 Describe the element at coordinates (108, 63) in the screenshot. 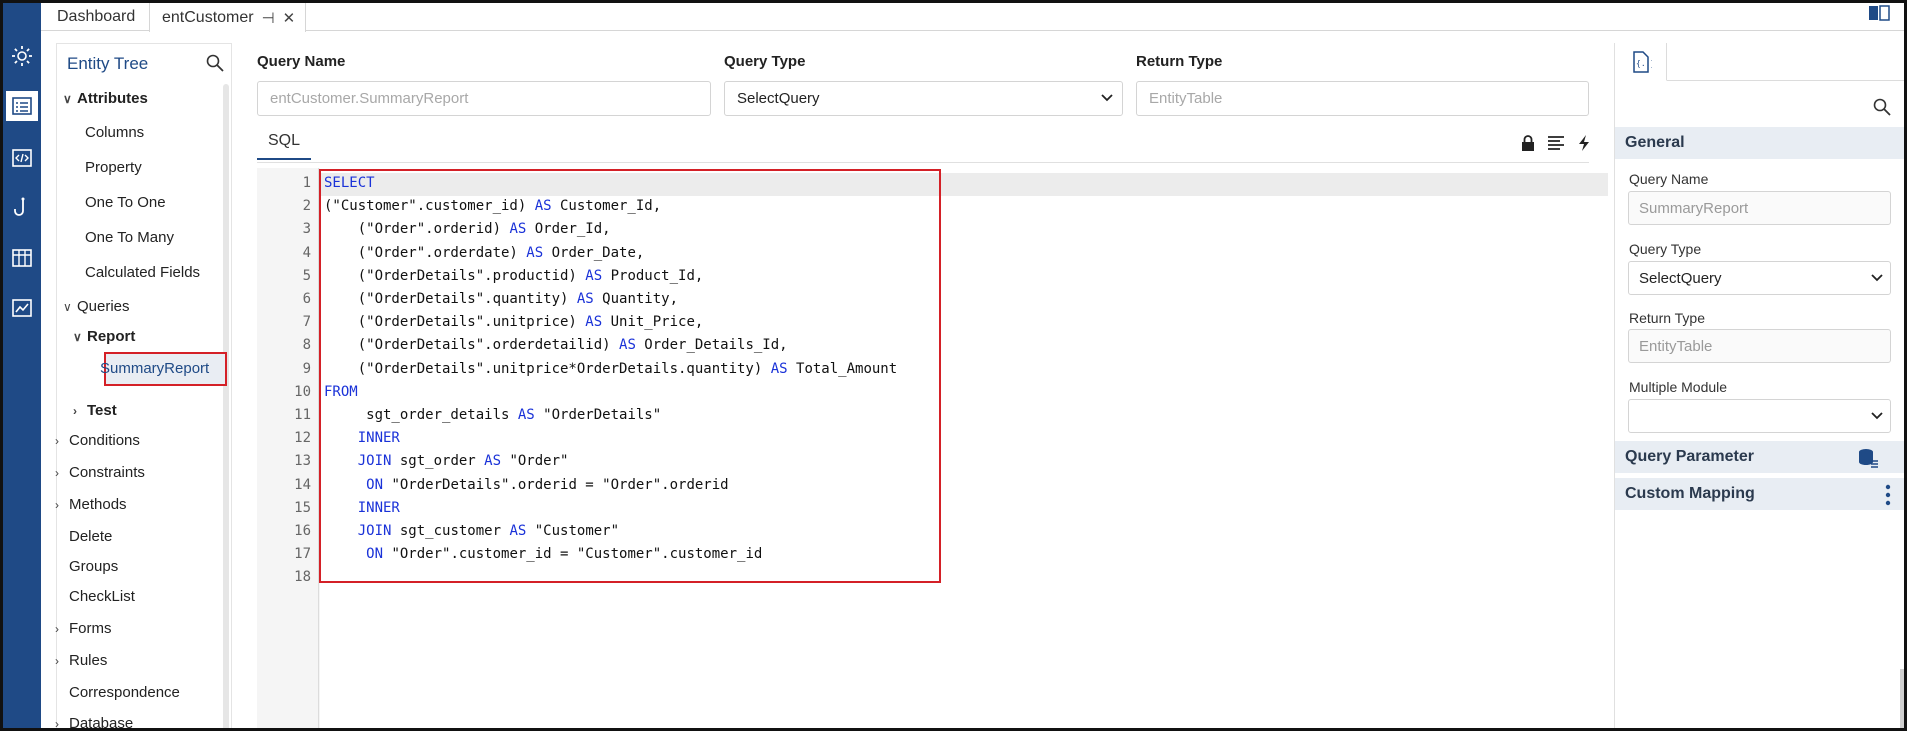

I see `entity-tree-title: Entity Tree` at that location.